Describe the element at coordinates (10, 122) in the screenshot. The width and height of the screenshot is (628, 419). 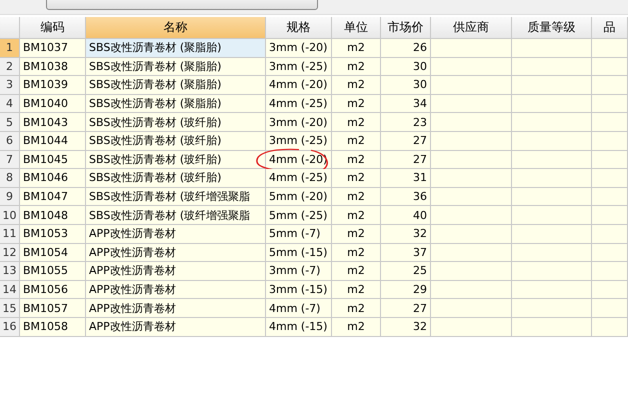
I see `row-number: 5` at that location.